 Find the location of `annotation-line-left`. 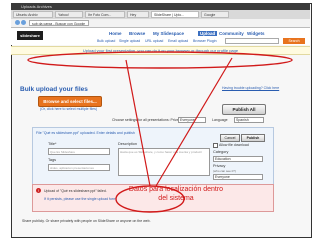

annotation-line-left is located at coordinates (138, 123).